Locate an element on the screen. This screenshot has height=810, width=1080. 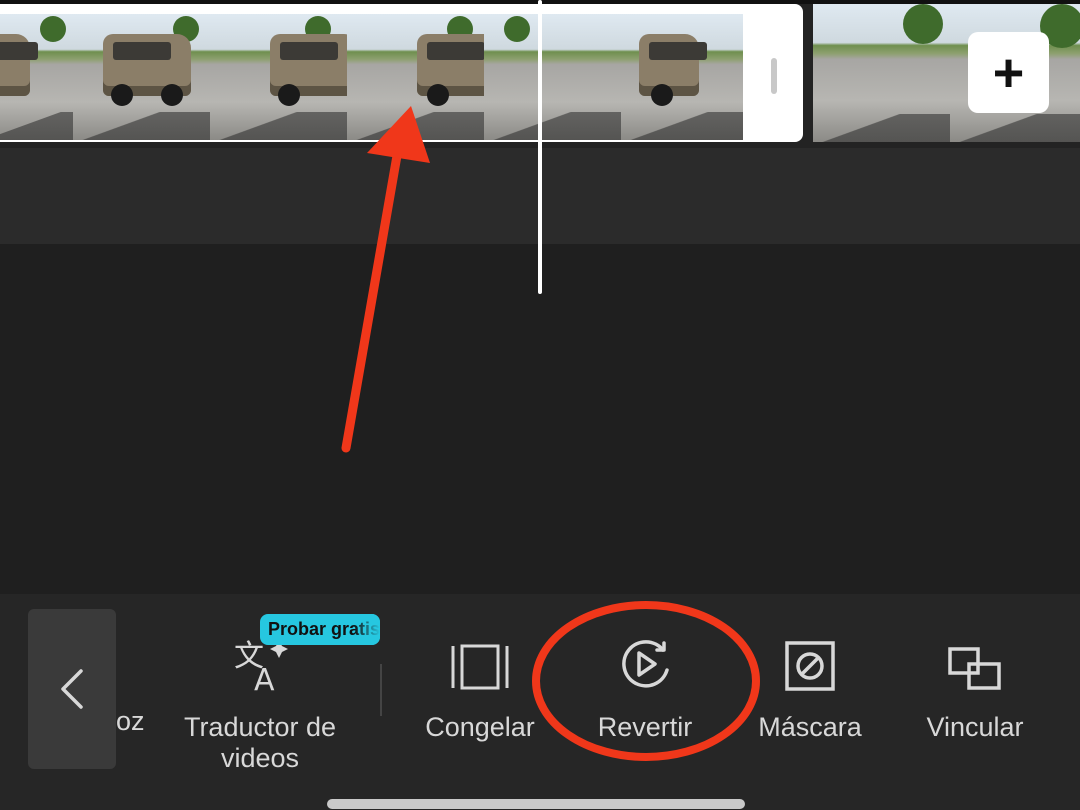
home-indicator is located at coordinates (536, 804).